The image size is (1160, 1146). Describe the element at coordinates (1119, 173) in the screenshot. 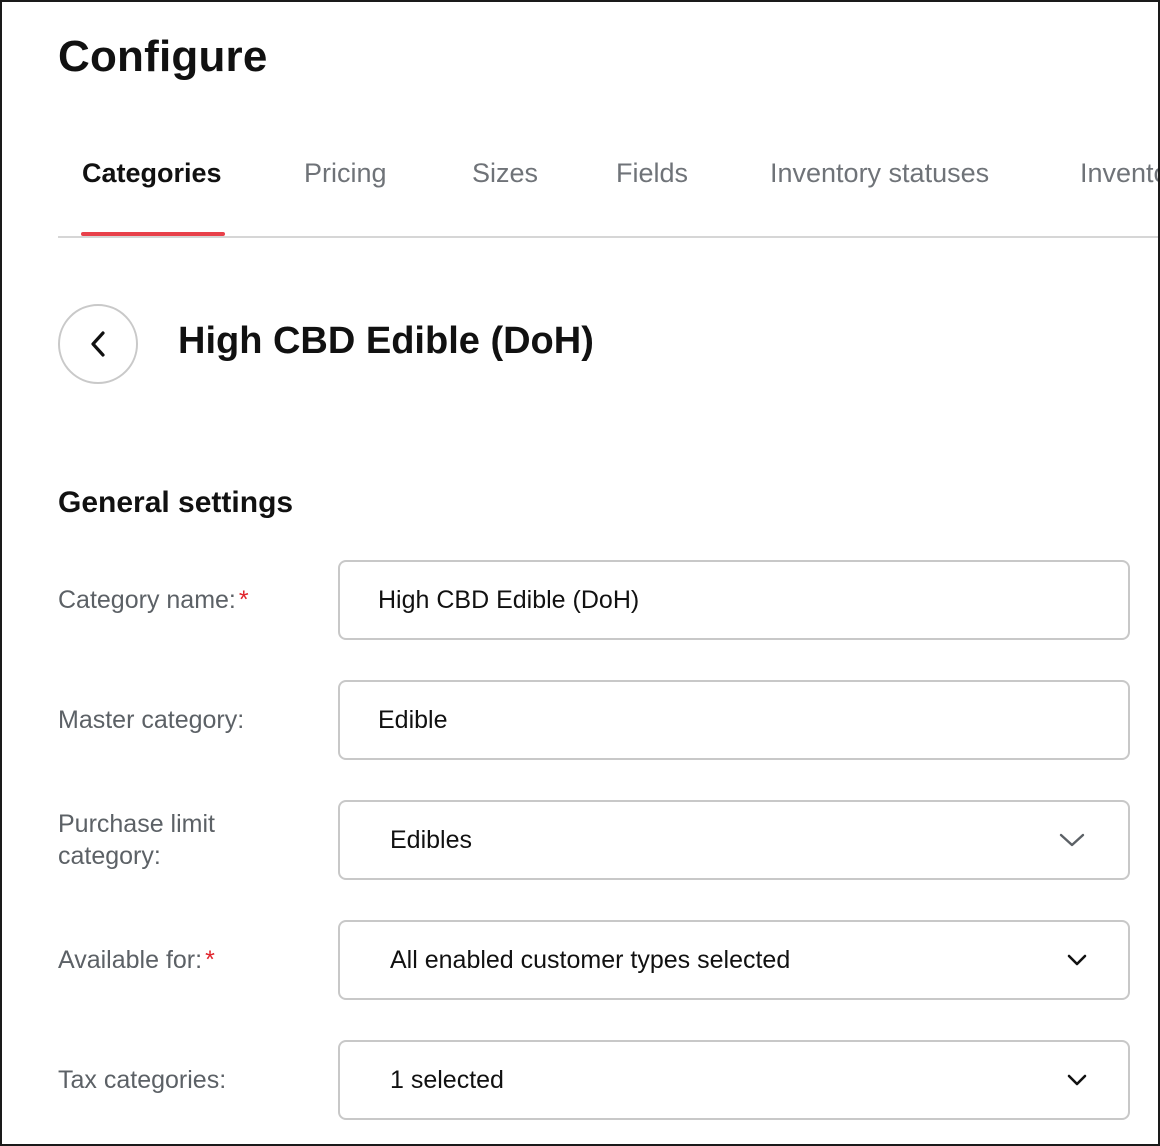

I see `tab-inventory: Inventory` at that location.